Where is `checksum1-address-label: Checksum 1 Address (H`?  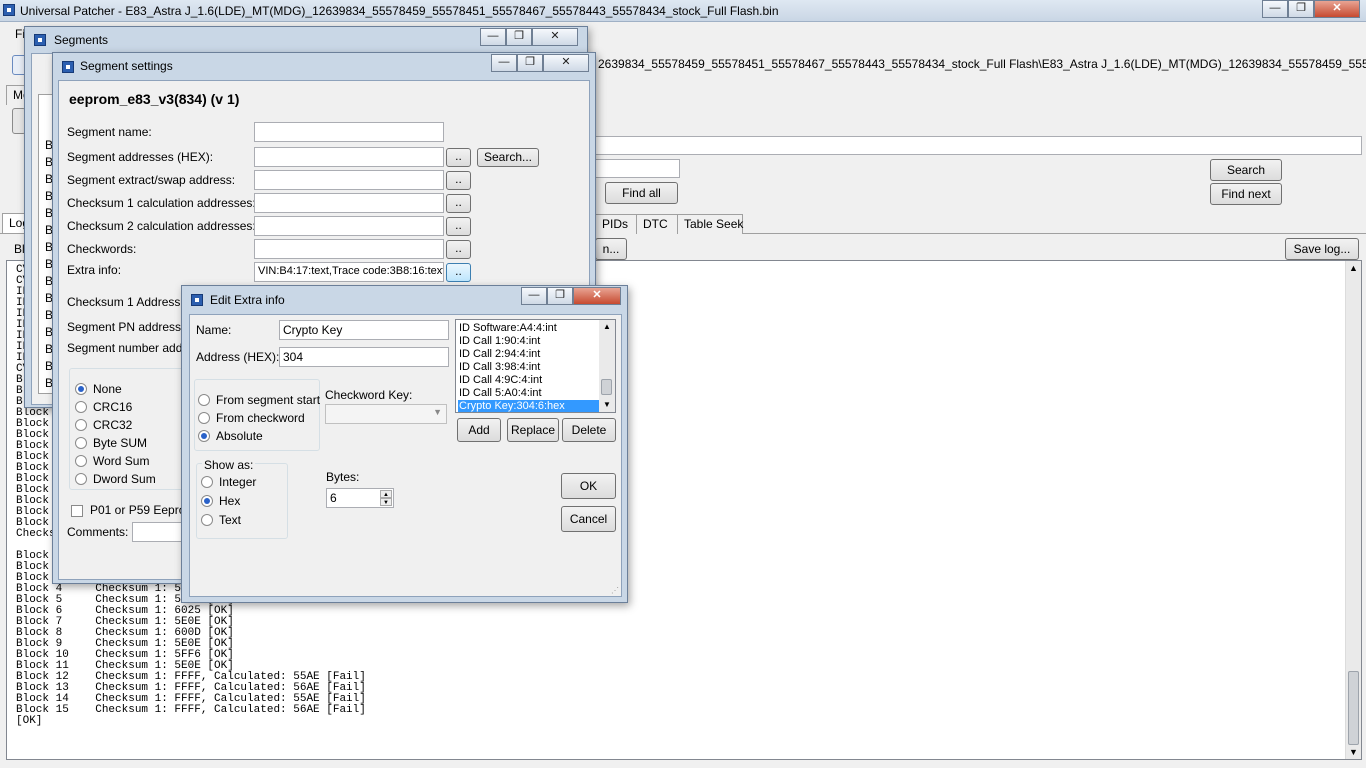
checksum1-address-label: Checksum 1 Address (H is located at coordinates (132, 302).